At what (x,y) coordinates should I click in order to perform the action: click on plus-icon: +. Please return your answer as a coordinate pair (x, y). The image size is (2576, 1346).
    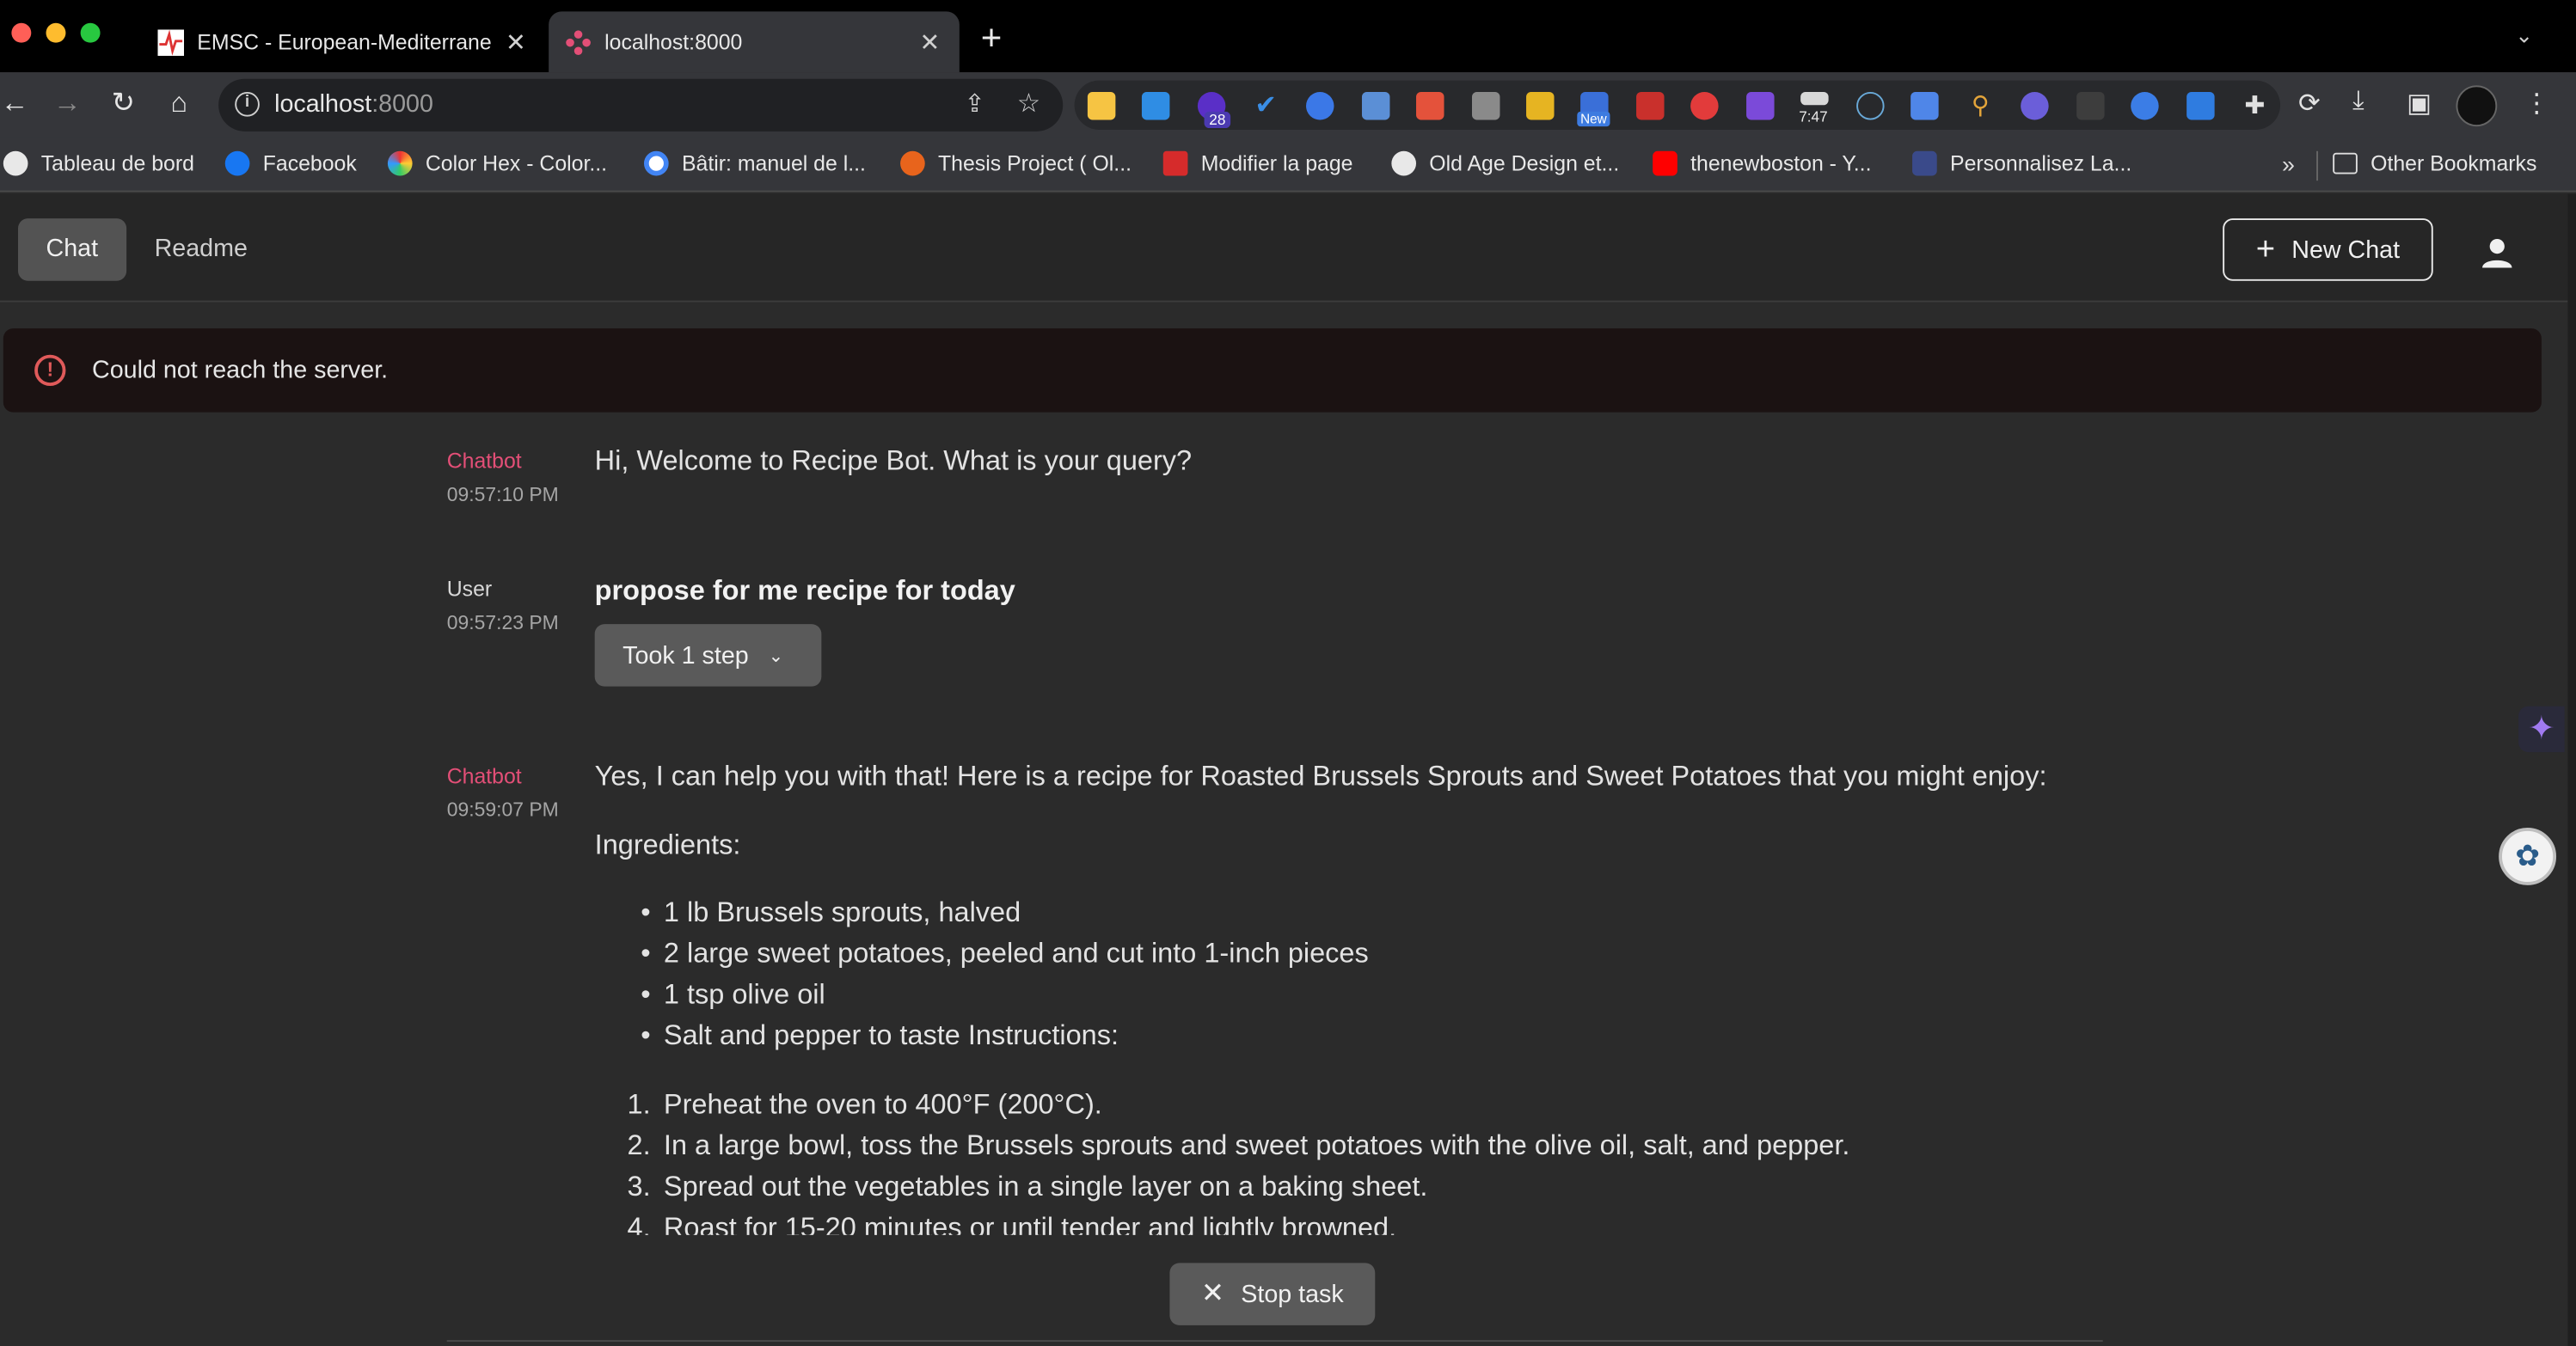
    Looking at the image, I should click on (2265, 250).